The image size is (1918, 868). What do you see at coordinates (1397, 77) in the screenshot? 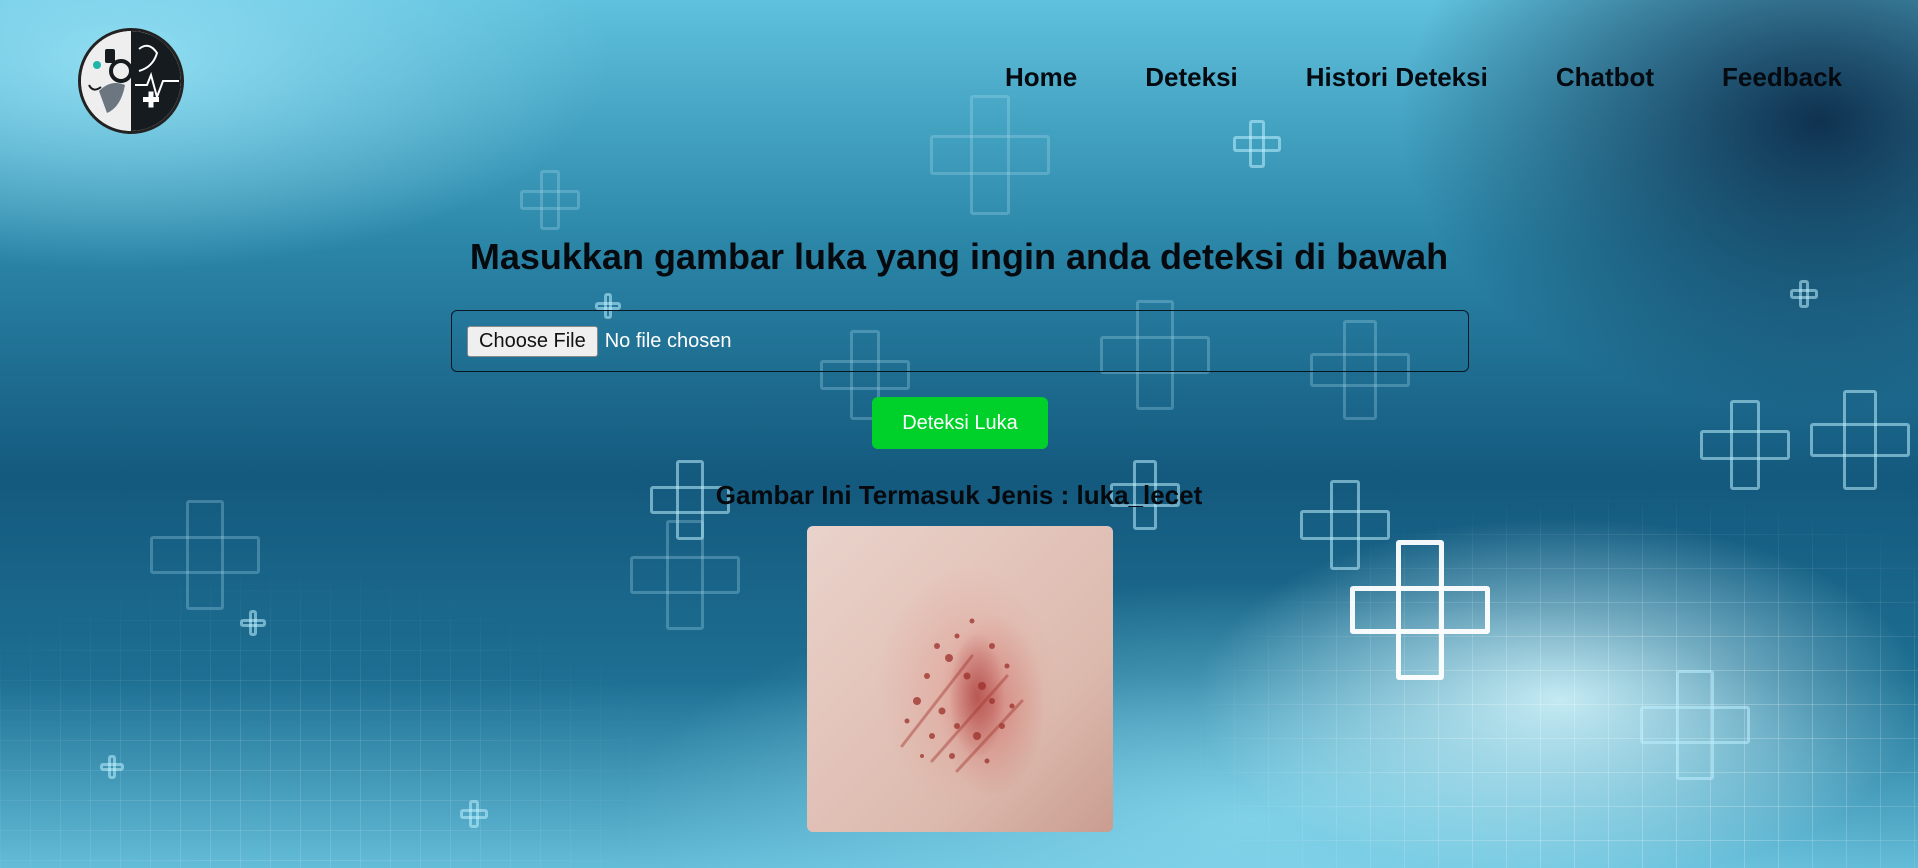
I see `nav-histori-deteksi: Histori Deteksi` at bounding box center [1397, 77].